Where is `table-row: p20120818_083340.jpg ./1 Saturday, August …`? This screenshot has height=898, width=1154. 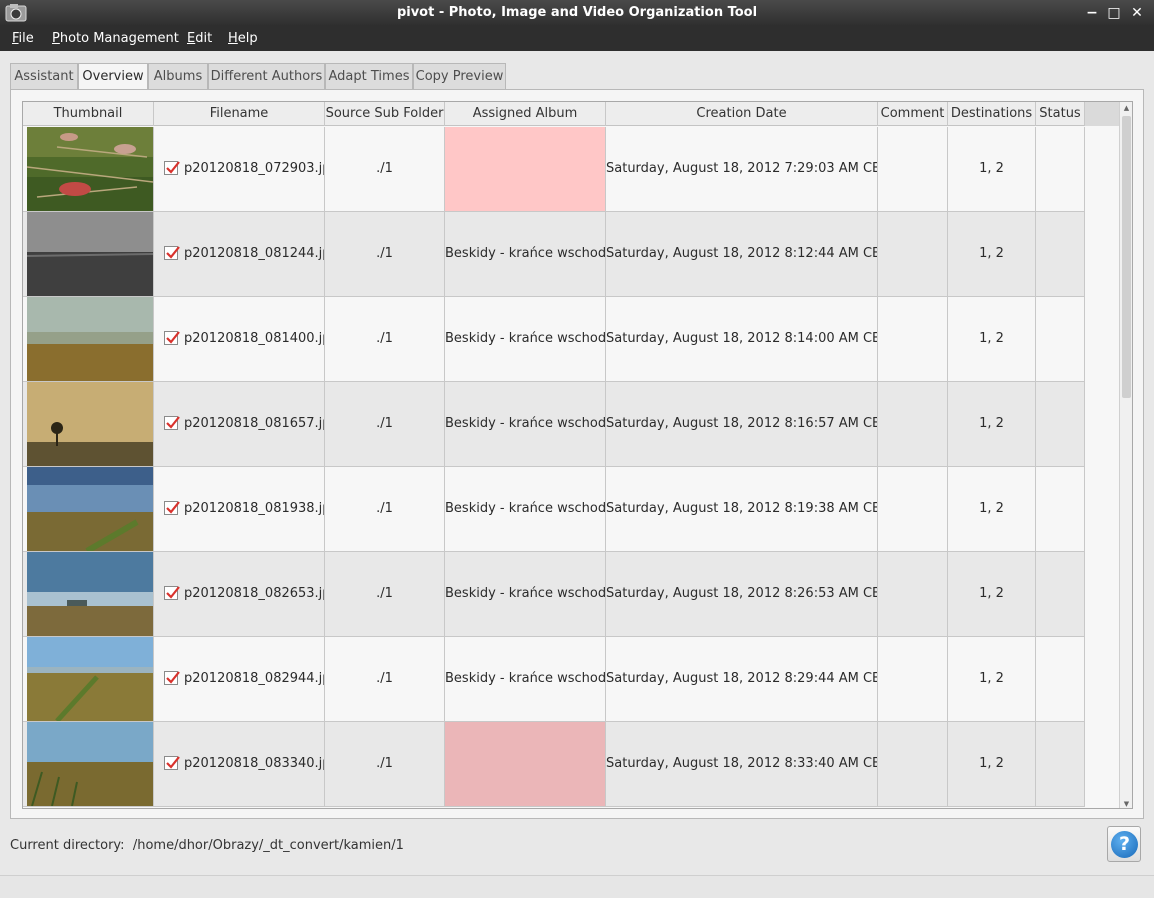 table-row: p20120818_083340.jpg ./1 Saturday, August … is located at coordinates (554, 764).